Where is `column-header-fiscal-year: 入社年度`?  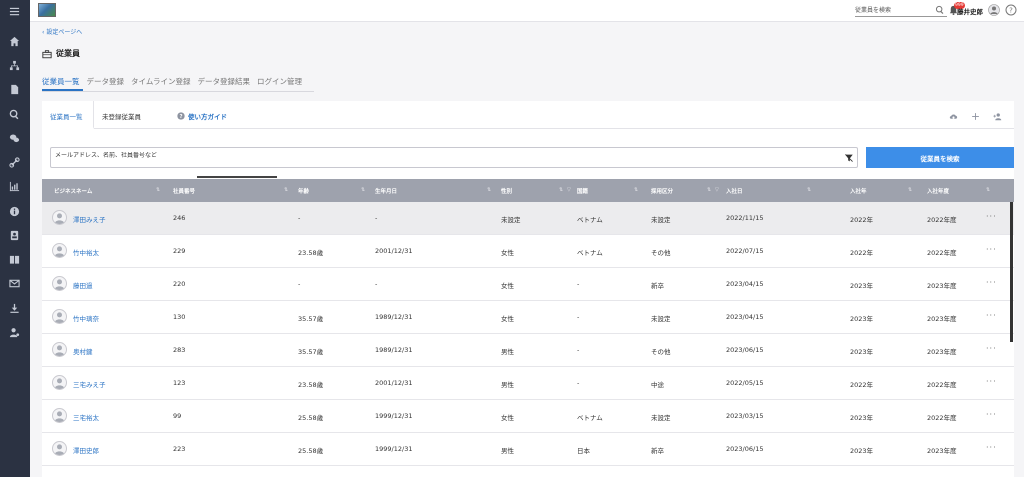
column-header-fiscal-year: 入社年度 is located at coordinates (938, 191).